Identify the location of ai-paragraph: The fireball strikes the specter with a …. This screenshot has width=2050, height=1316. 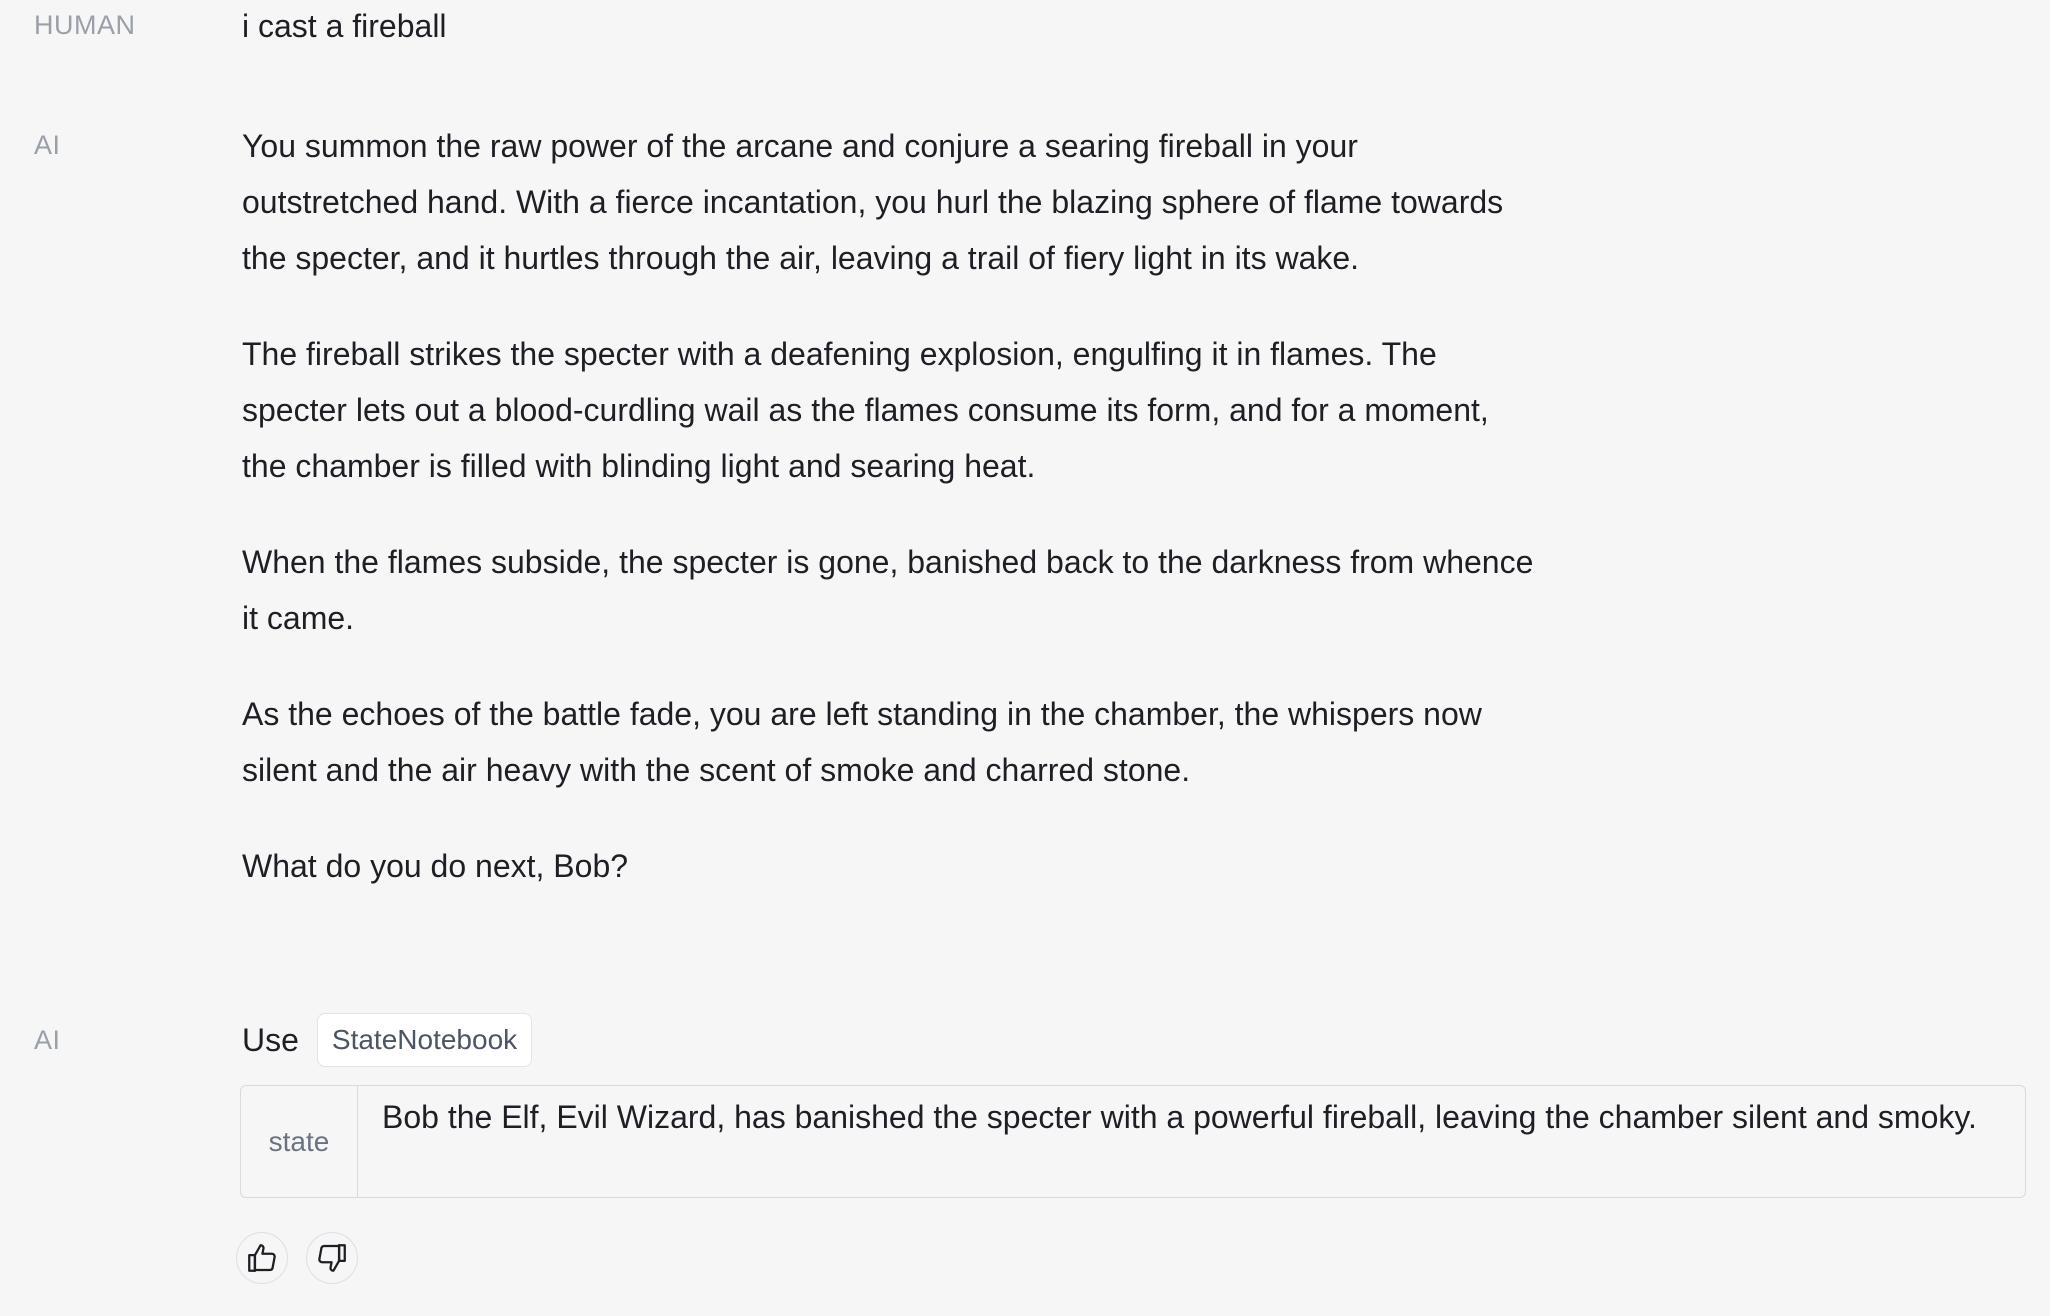
(865, 410).